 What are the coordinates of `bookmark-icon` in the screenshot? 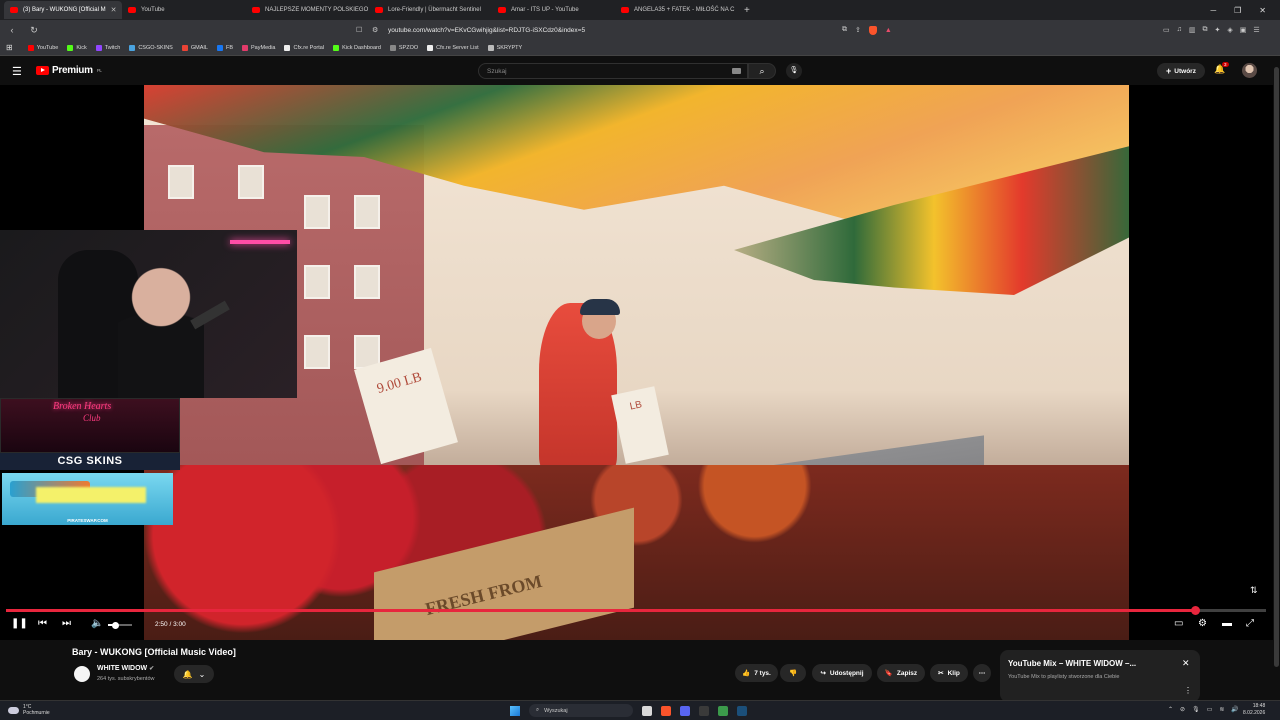 It's located at (30, 47).